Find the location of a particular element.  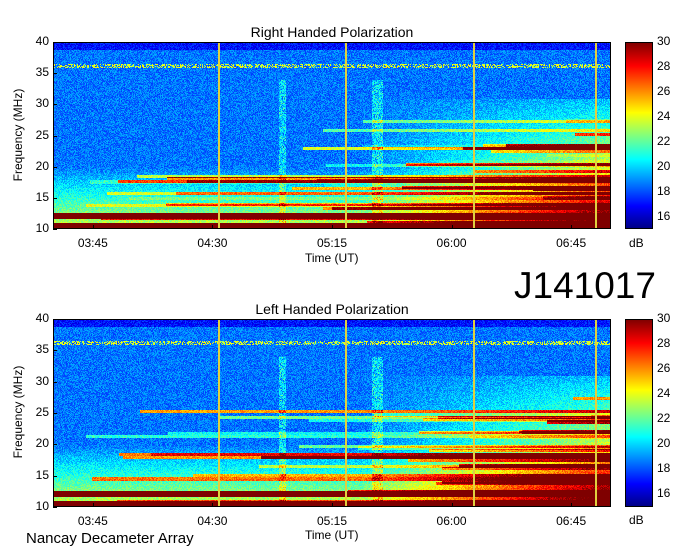

instrument-name: Nancay Decameter Array is located at coordinates (110, 538).